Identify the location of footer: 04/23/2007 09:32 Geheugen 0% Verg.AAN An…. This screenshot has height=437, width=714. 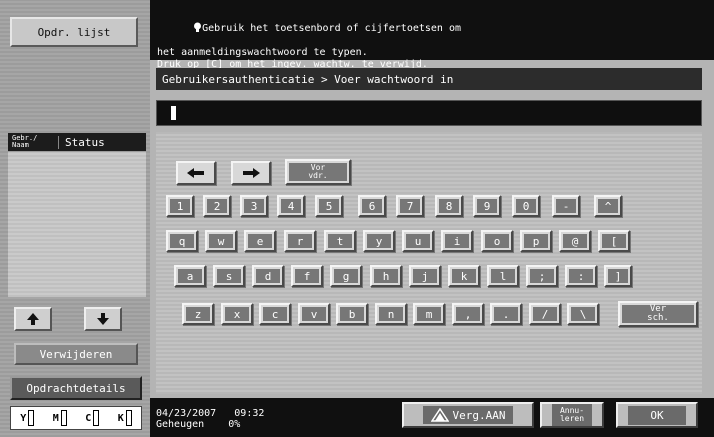
(432, 417).